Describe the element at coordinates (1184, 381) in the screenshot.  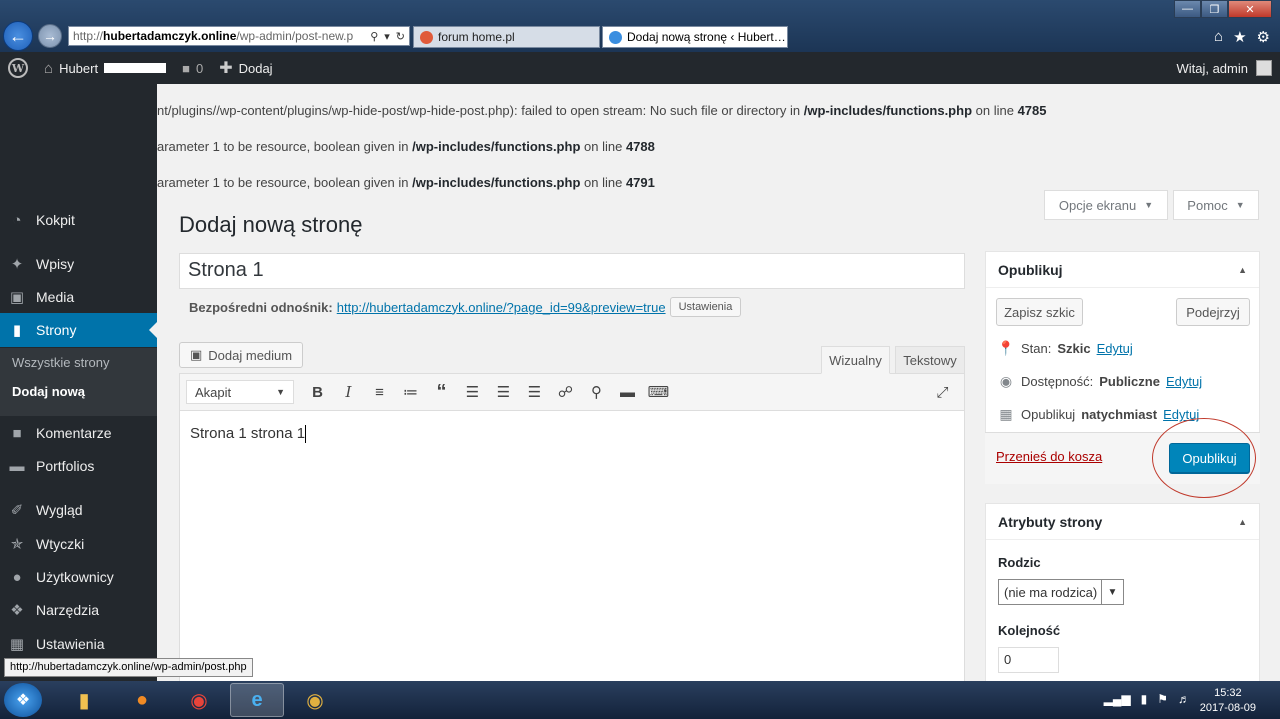
I see `edit-visibility-link: Edytuj` at that location.